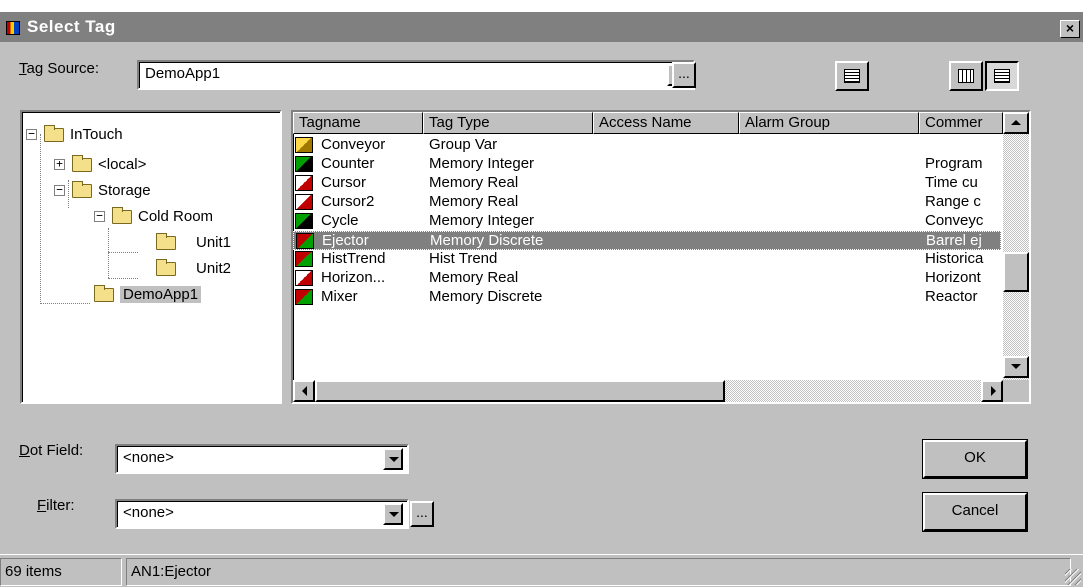 Image resolution: width=1083 pixels, height=587 pixels. I want to click on horizontal-scroll-thumb, so click(520, 391).